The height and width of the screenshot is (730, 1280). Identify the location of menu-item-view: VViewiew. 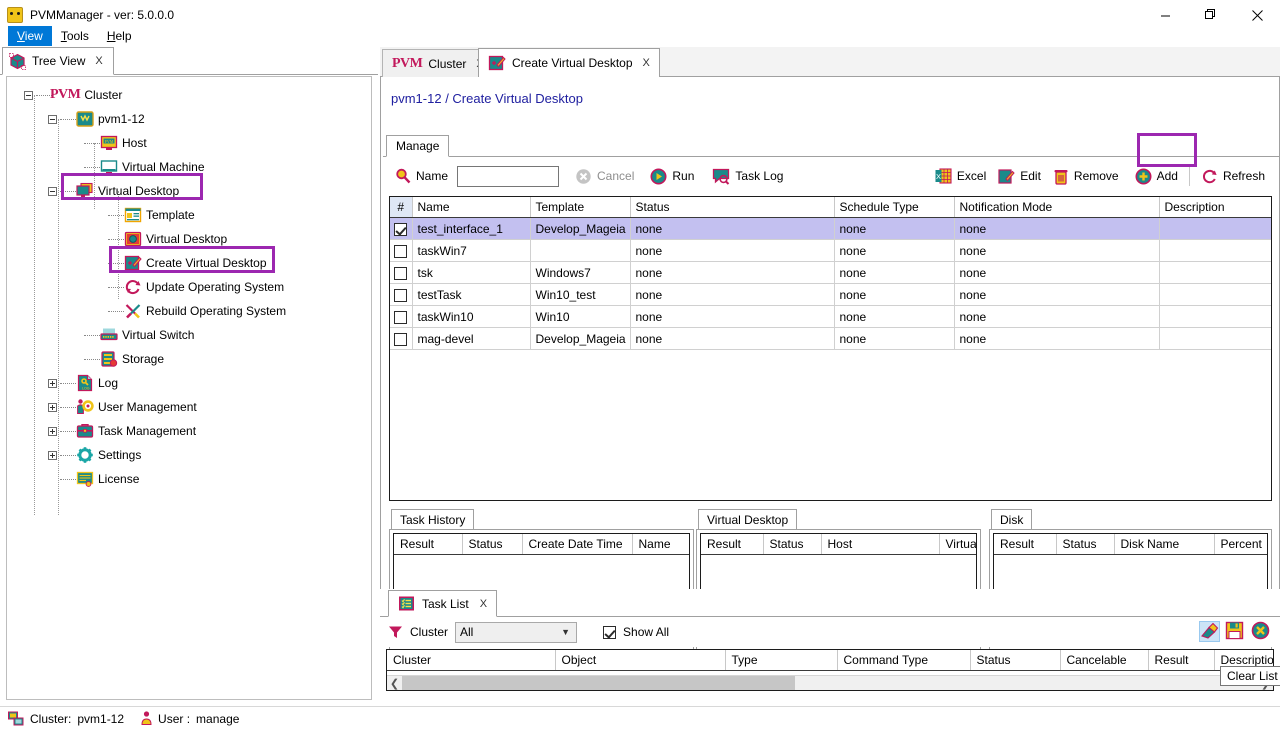
(30, 36).